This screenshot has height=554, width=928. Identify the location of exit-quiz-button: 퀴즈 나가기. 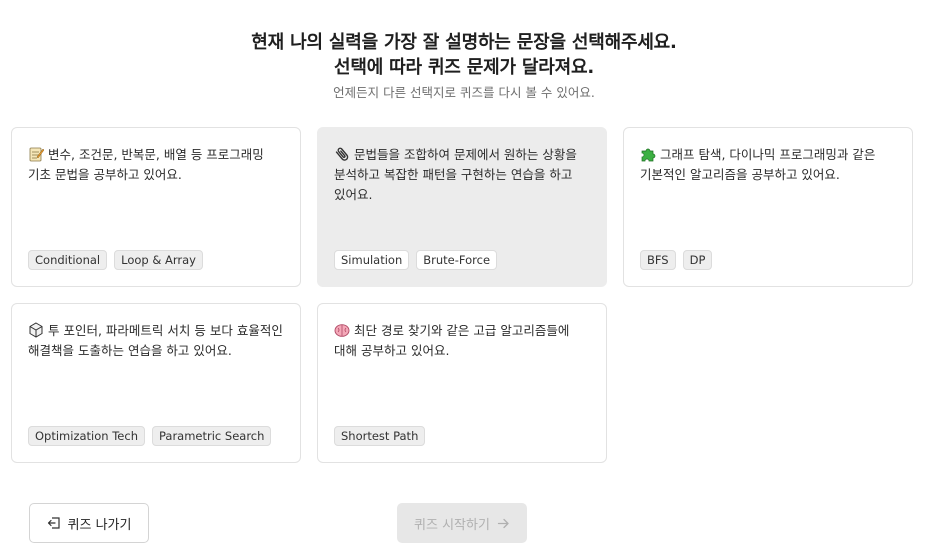
(89, 523).